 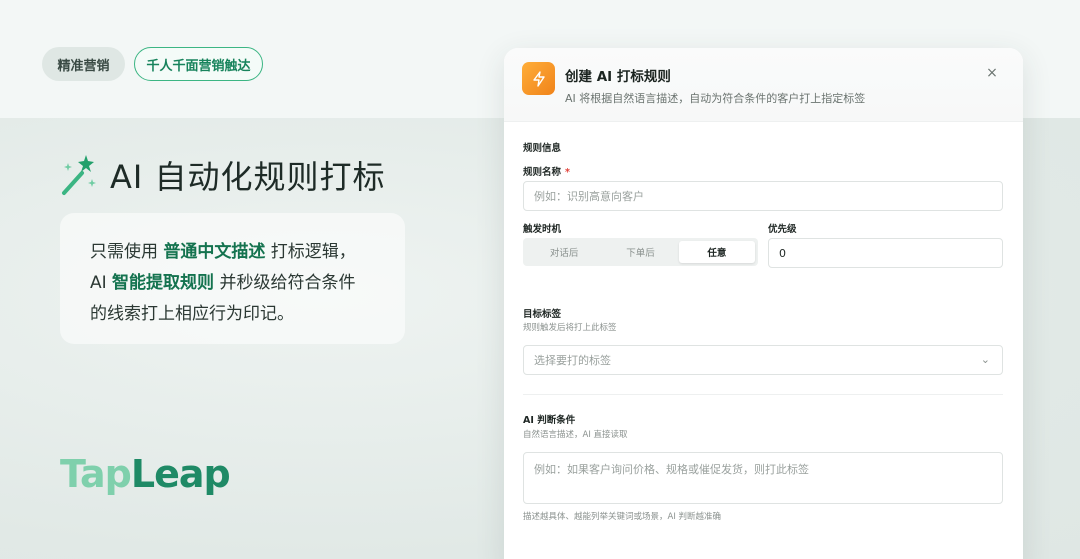 What do you see at coordinates (992, 73) in the screenshot?
I see `close-icon: ×` at bounding box center [992, 73].